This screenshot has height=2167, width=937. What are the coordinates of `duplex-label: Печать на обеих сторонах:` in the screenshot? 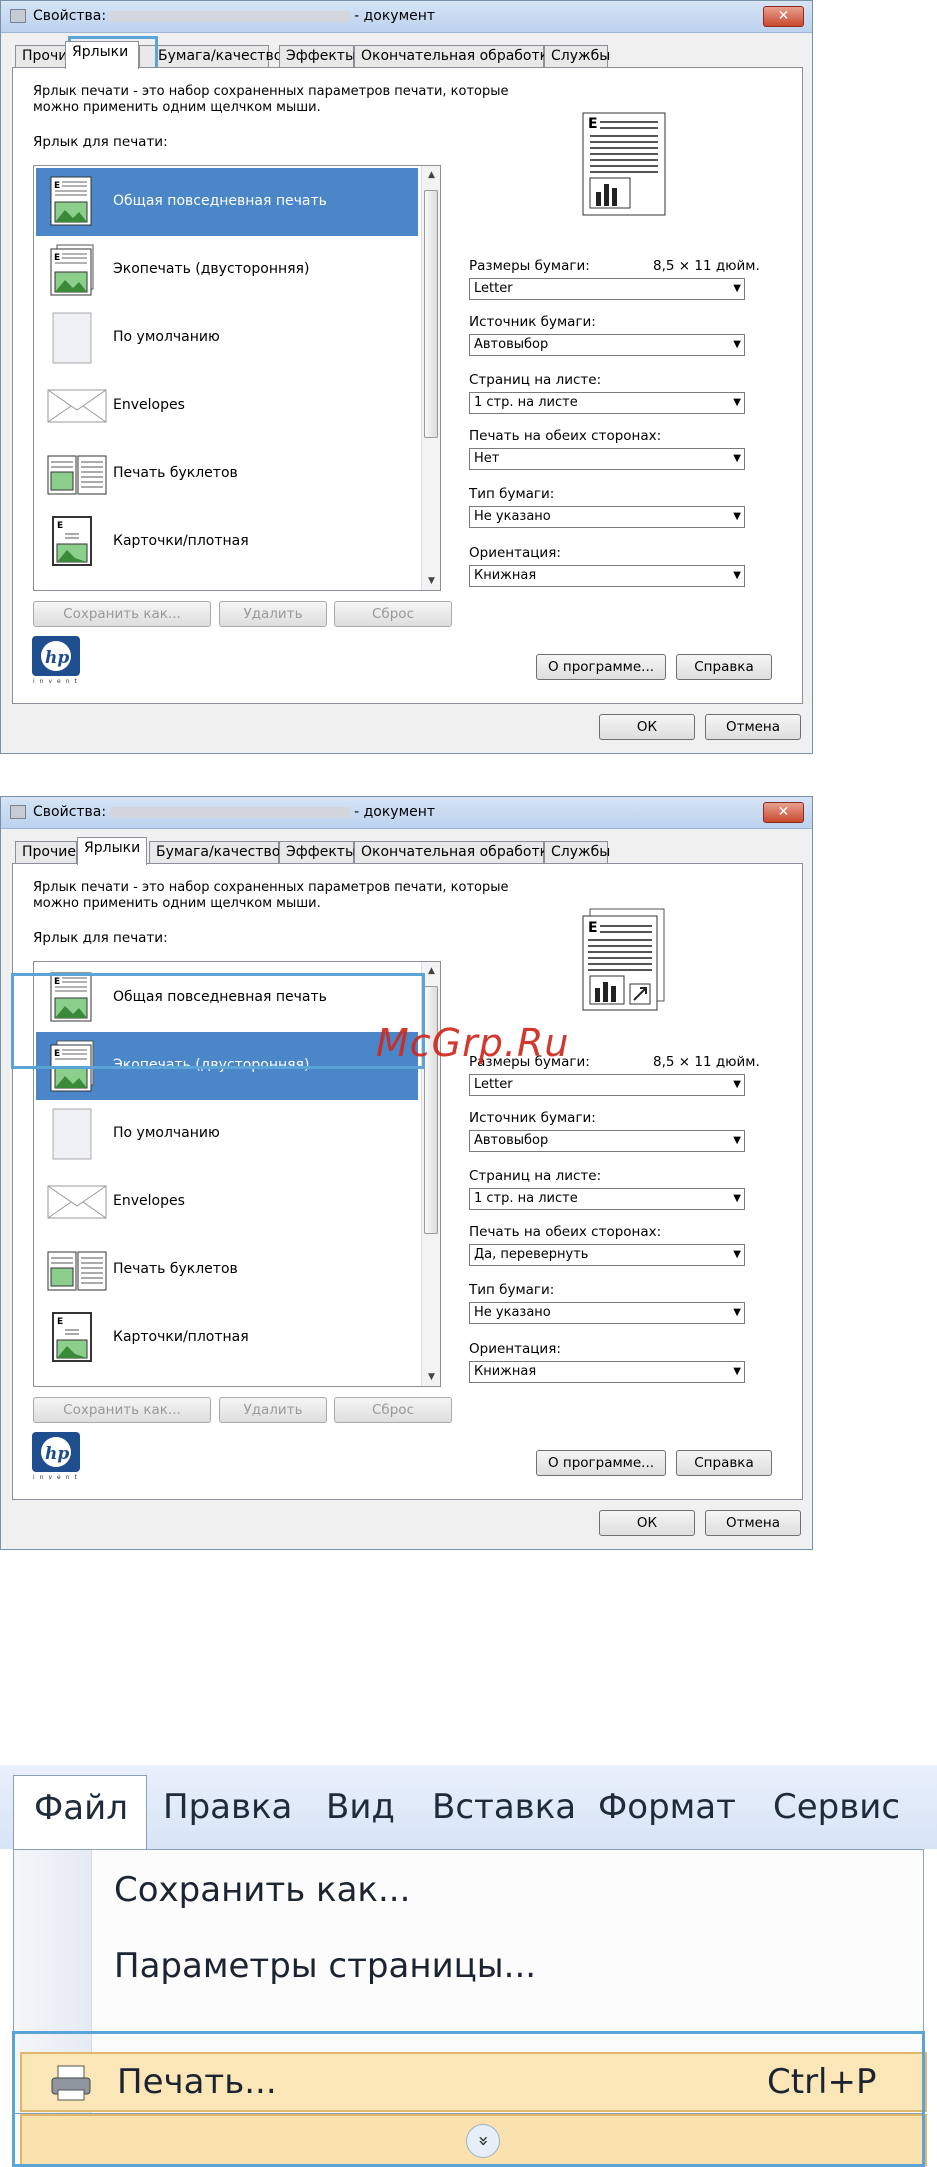 It's located at (565, 436).